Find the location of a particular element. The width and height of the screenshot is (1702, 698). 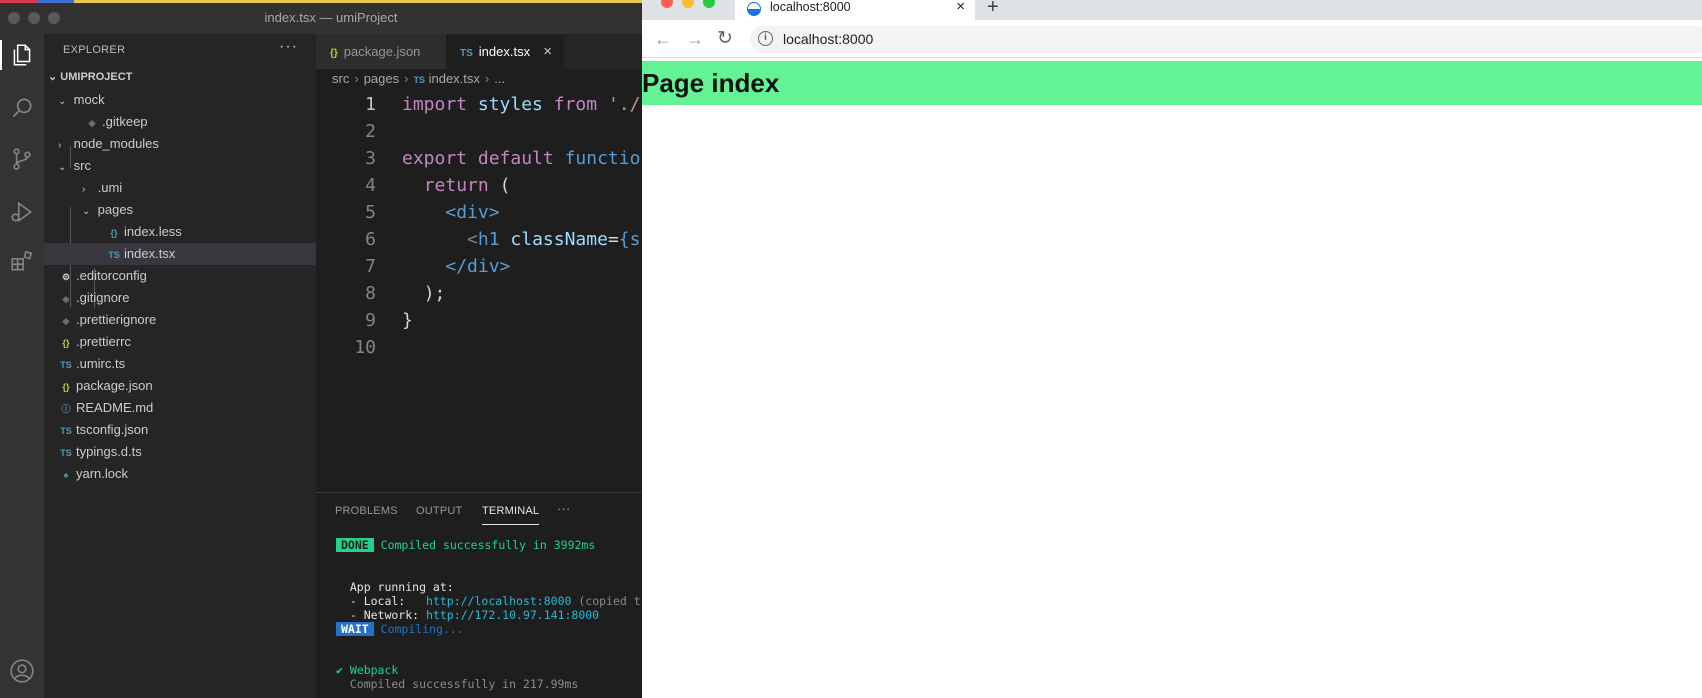

address-bar: i localhost:8000 is located at coordinates (1226, 39).